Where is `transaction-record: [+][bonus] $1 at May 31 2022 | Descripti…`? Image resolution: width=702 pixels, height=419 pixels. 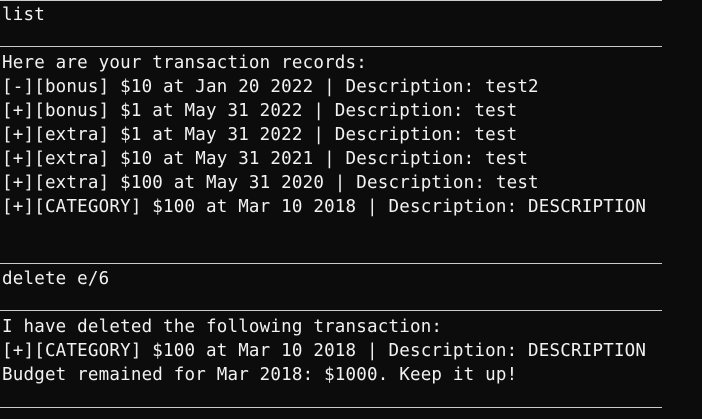 transaction-record: [+][bonus] $1 at May 31 2022 | Descripti… is located at coordinates (260, 111).